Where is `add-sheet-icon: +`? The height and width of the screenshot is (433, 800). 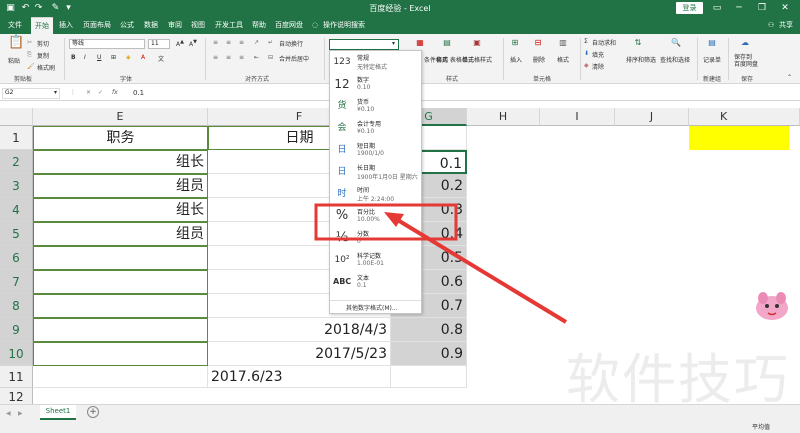 add-sheet-icon: + is located at coordinates (93, 412).